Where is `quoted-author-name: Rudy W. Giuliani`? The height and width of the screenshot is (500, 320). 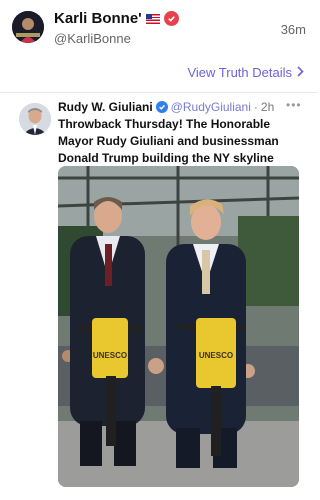
quoted-author-name: Rudy W. Giuliani is located at coordinates (105, 107).